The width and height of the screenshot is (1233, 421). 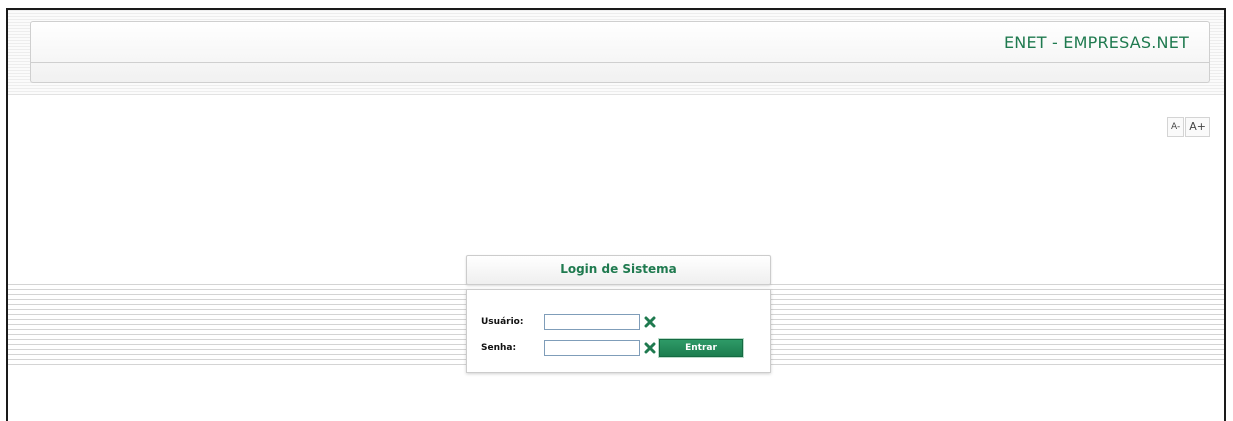 What do you see at coordinates (592, 322) in the screenshot?
I see `username-input` at bounding box center [592, 322].